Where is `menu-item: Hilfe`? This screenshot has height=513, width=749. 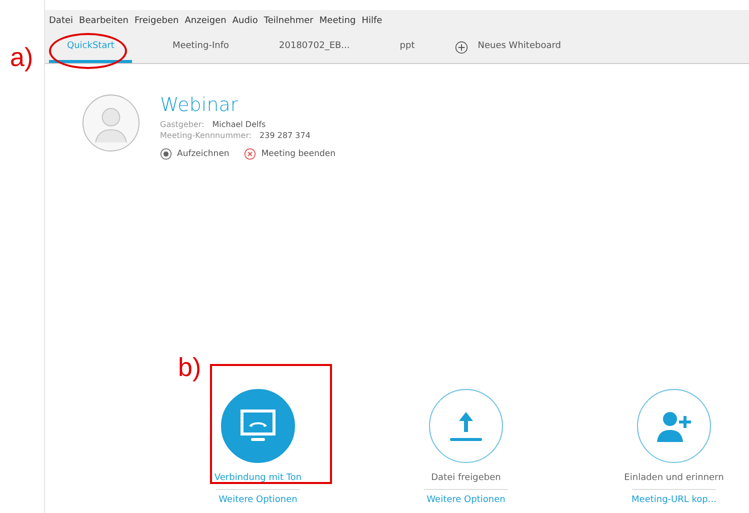 menu-item: Hilfe is located at coordinates (372, 21).